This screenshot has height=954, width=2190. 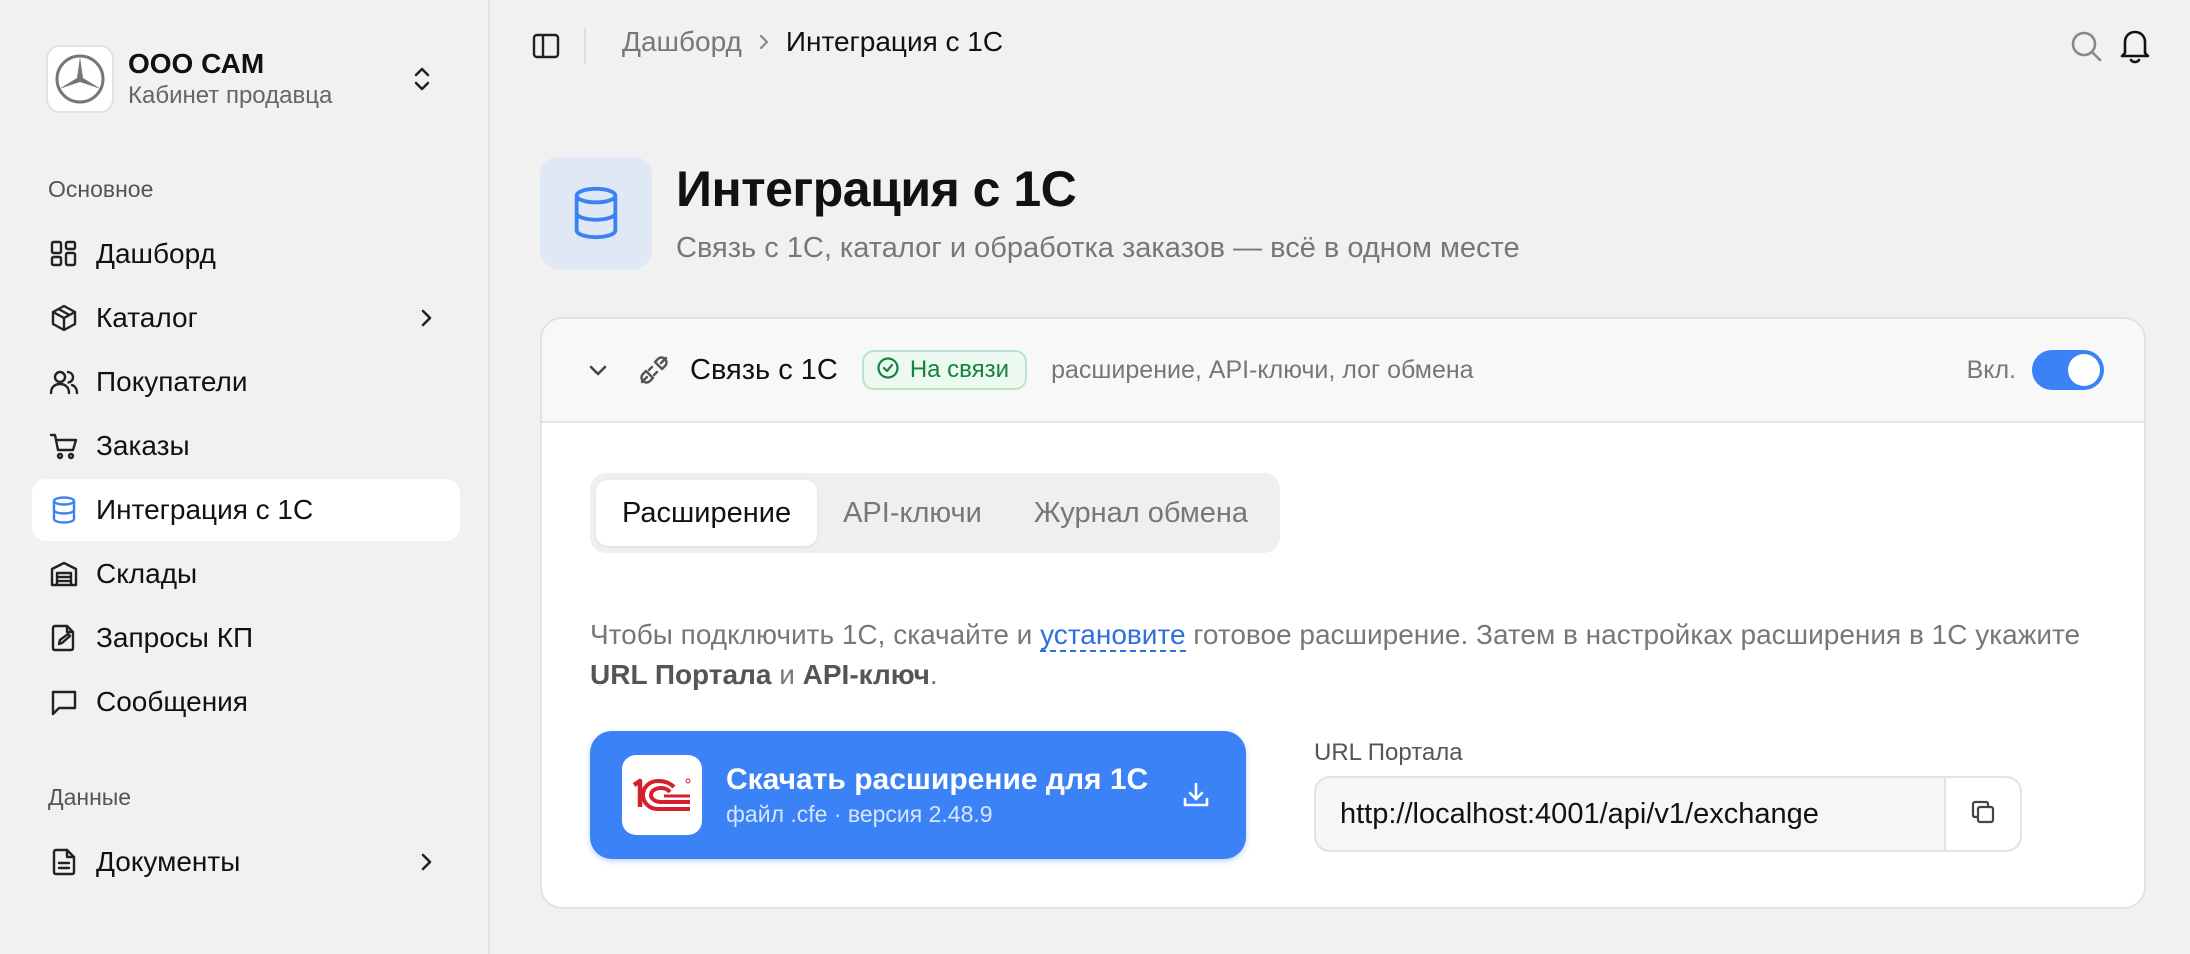 What do you see at coordinates (1141, 513) in the screenshot?
I see `tab-exchange-log: Журнал обмена` at bounding box center [1141, 513].